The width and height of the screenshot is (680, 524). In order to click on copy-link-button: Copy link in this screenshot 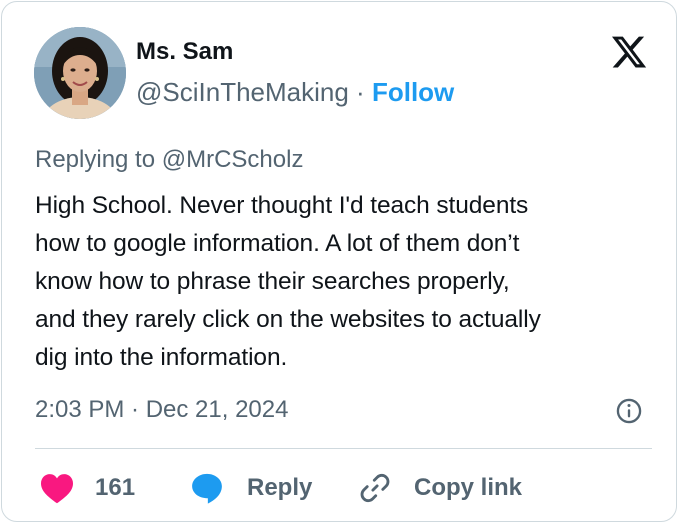, I will do `click(440, 488)`.